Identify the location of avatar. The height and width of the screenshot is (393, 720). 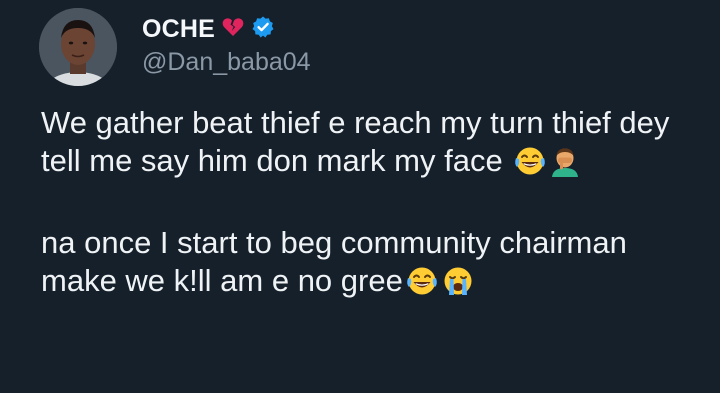
(78, 47).